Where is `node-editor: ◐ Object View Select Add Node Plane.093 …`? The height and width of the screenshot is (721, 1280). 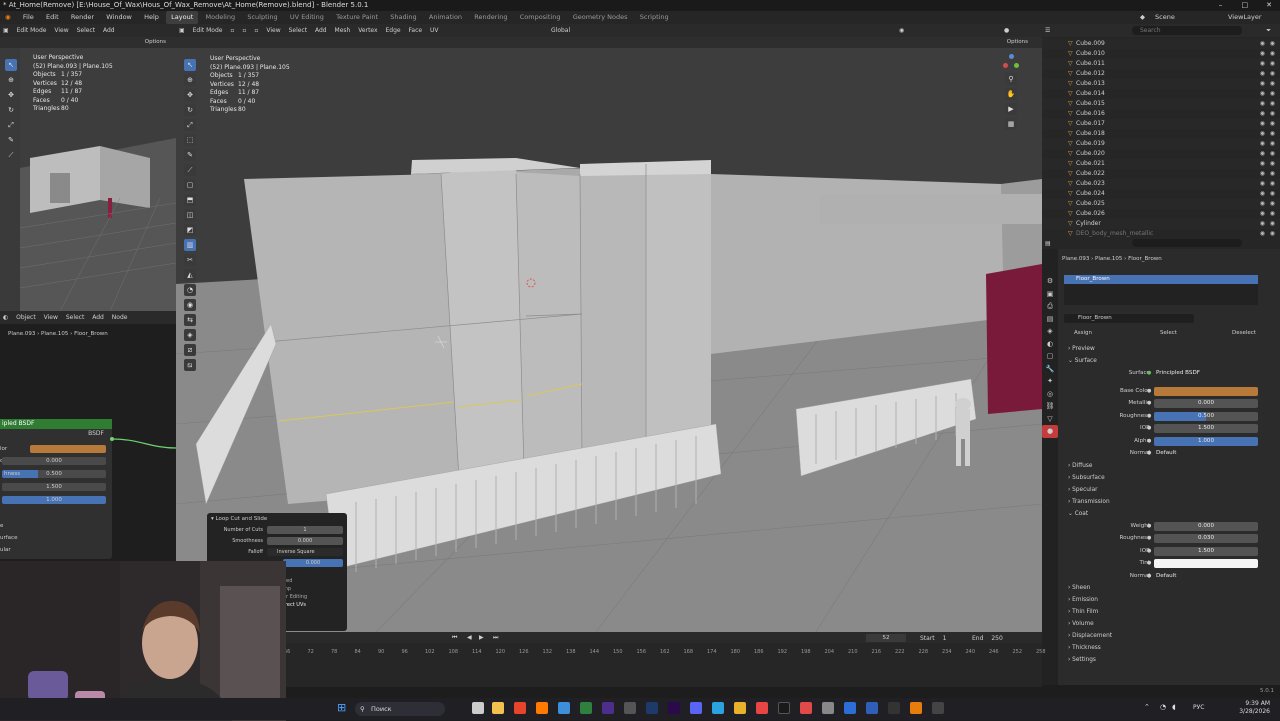 node-editor: ◐ Object View Select Add Node Plane.093 … is located at coordinates (88, 436).